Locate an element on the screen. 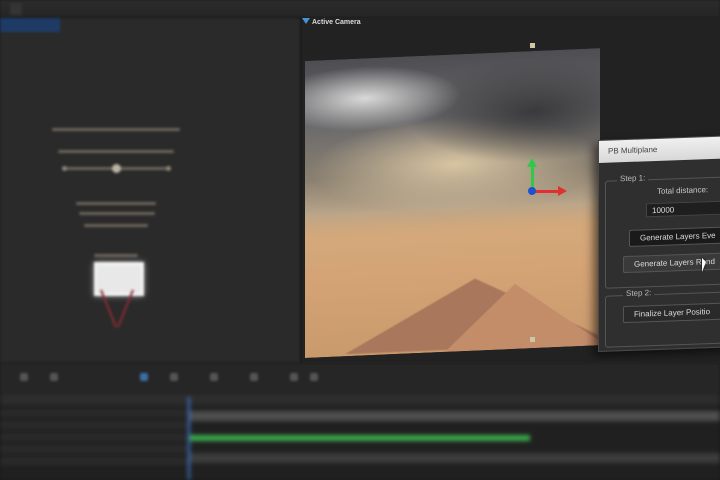 Image resolution: width=720 pixels, height=480 pixels. playhead is located at coordinates (189, 438).